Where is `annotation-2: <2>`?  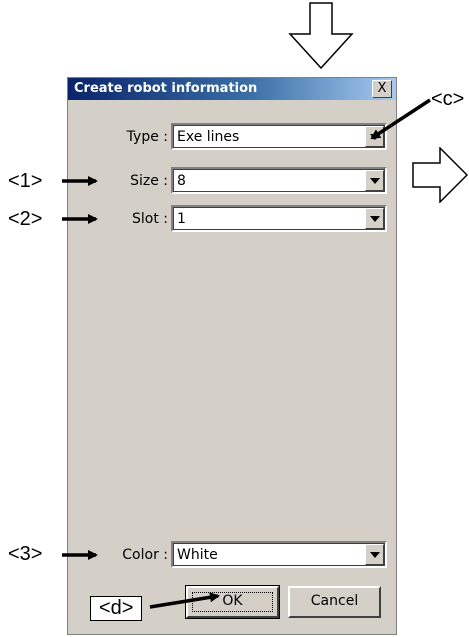 annotation-2: <2> is located at coordinates (25, 219).